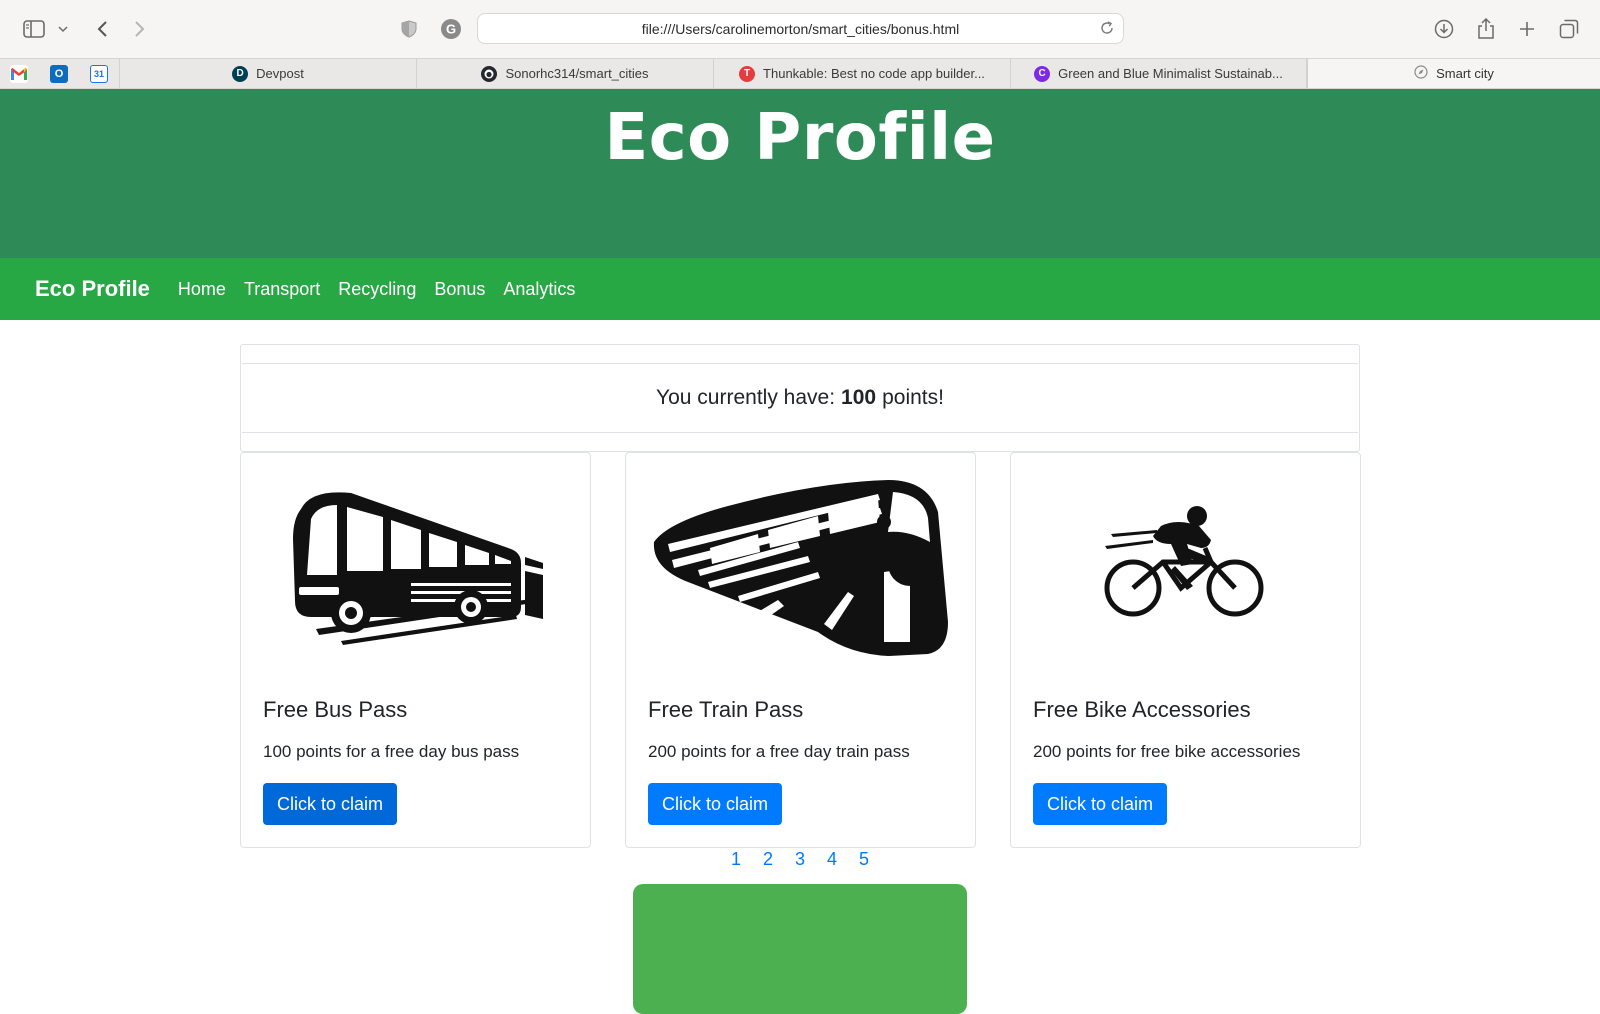  I want to click on nav-link-bonus: Bonus, so click(459, 289).